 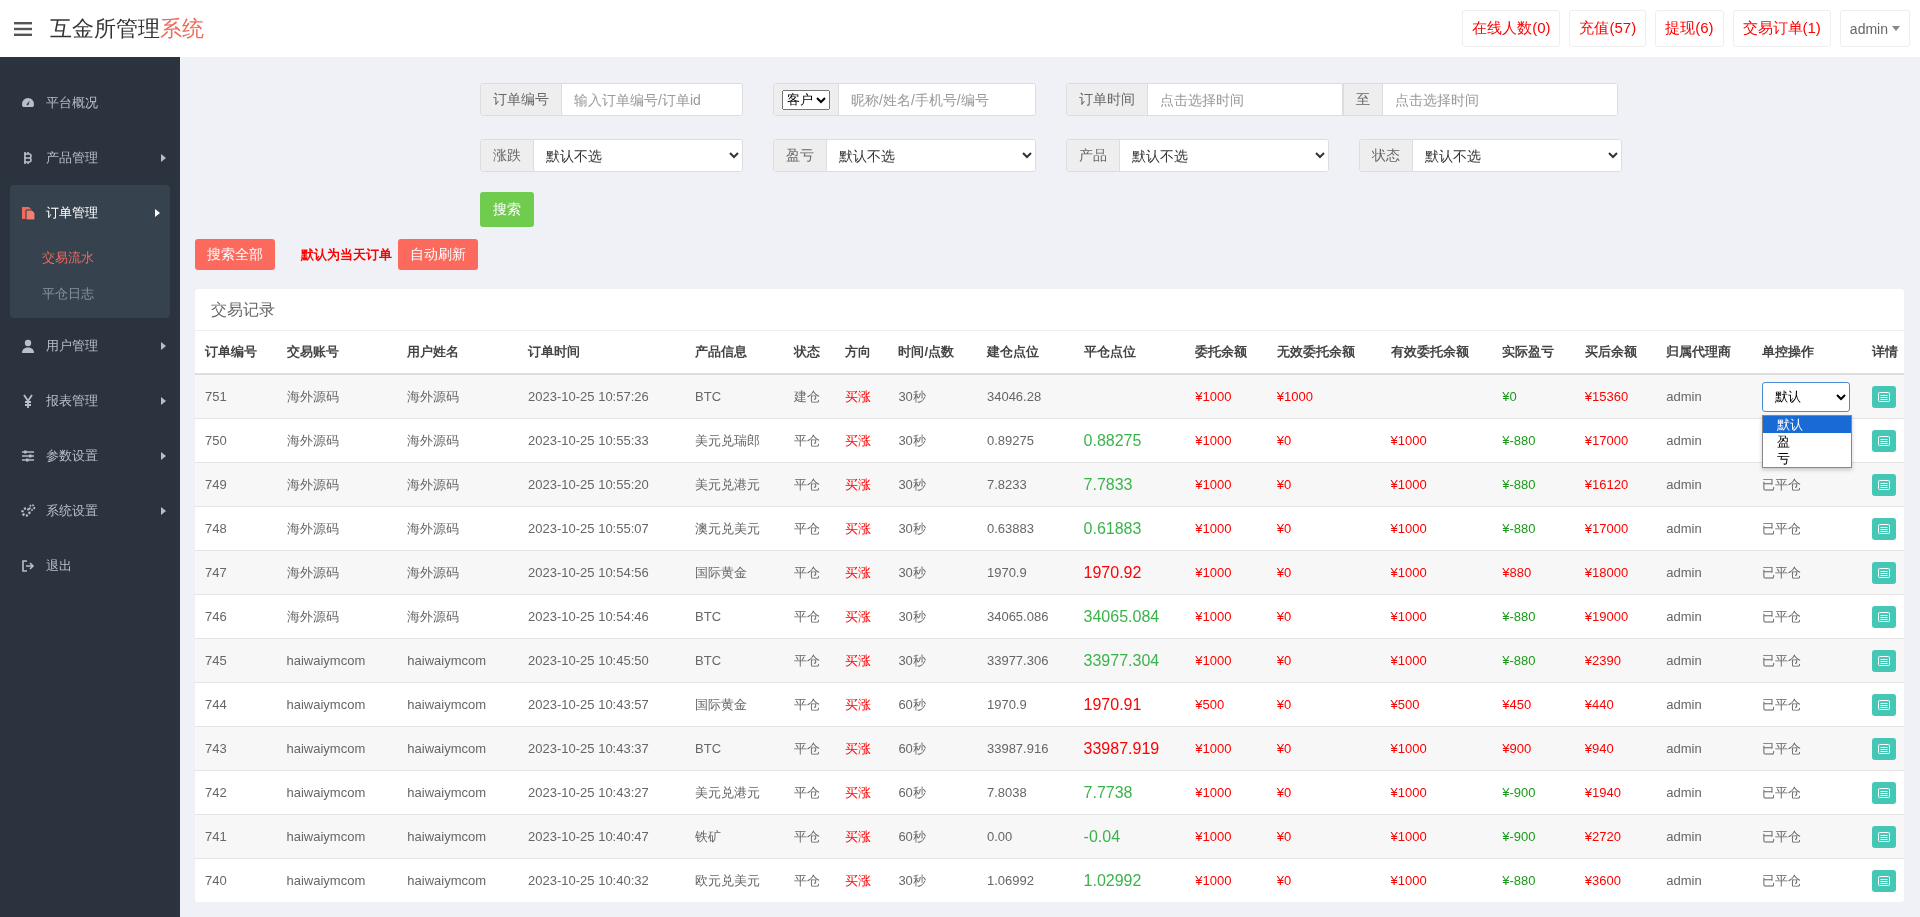 I want to click on sidebar-item: 产品管理, so click(x=90, y=157).